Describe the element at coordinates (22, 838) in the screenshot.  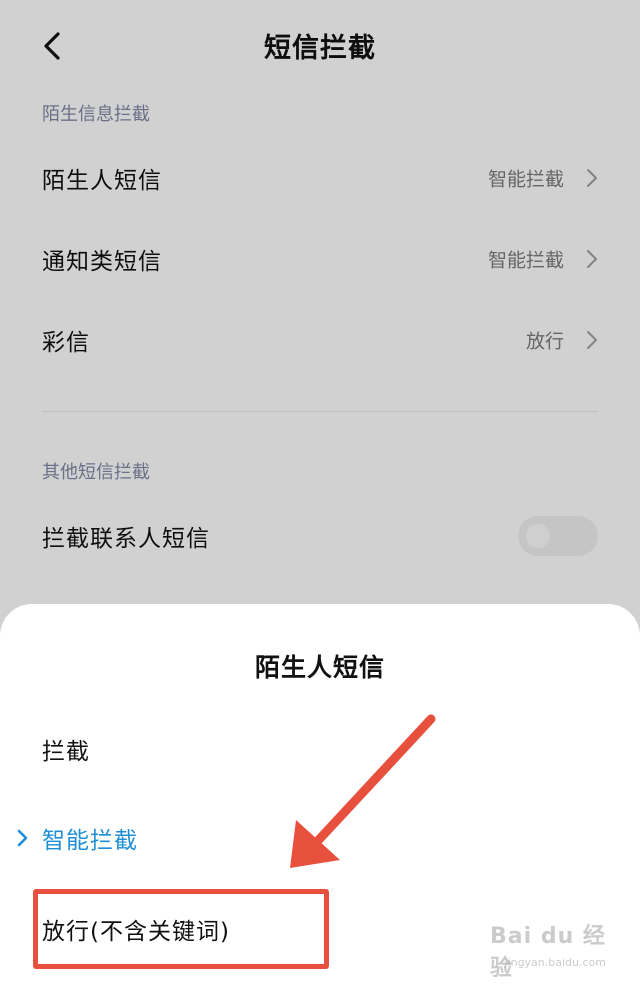
I see `selected-indicator-icon` at that location.